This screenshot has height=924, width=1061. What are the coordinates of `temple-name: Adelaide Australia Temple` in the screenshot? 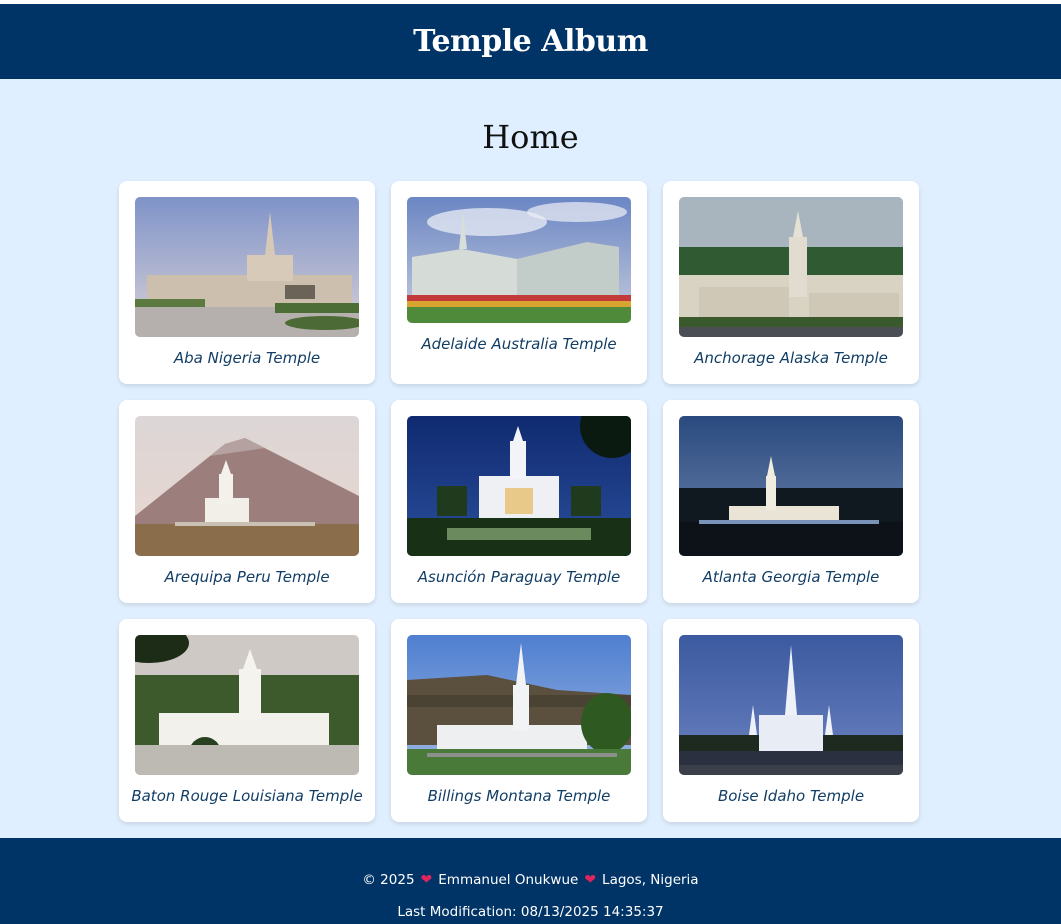 It's located at (519, 344).